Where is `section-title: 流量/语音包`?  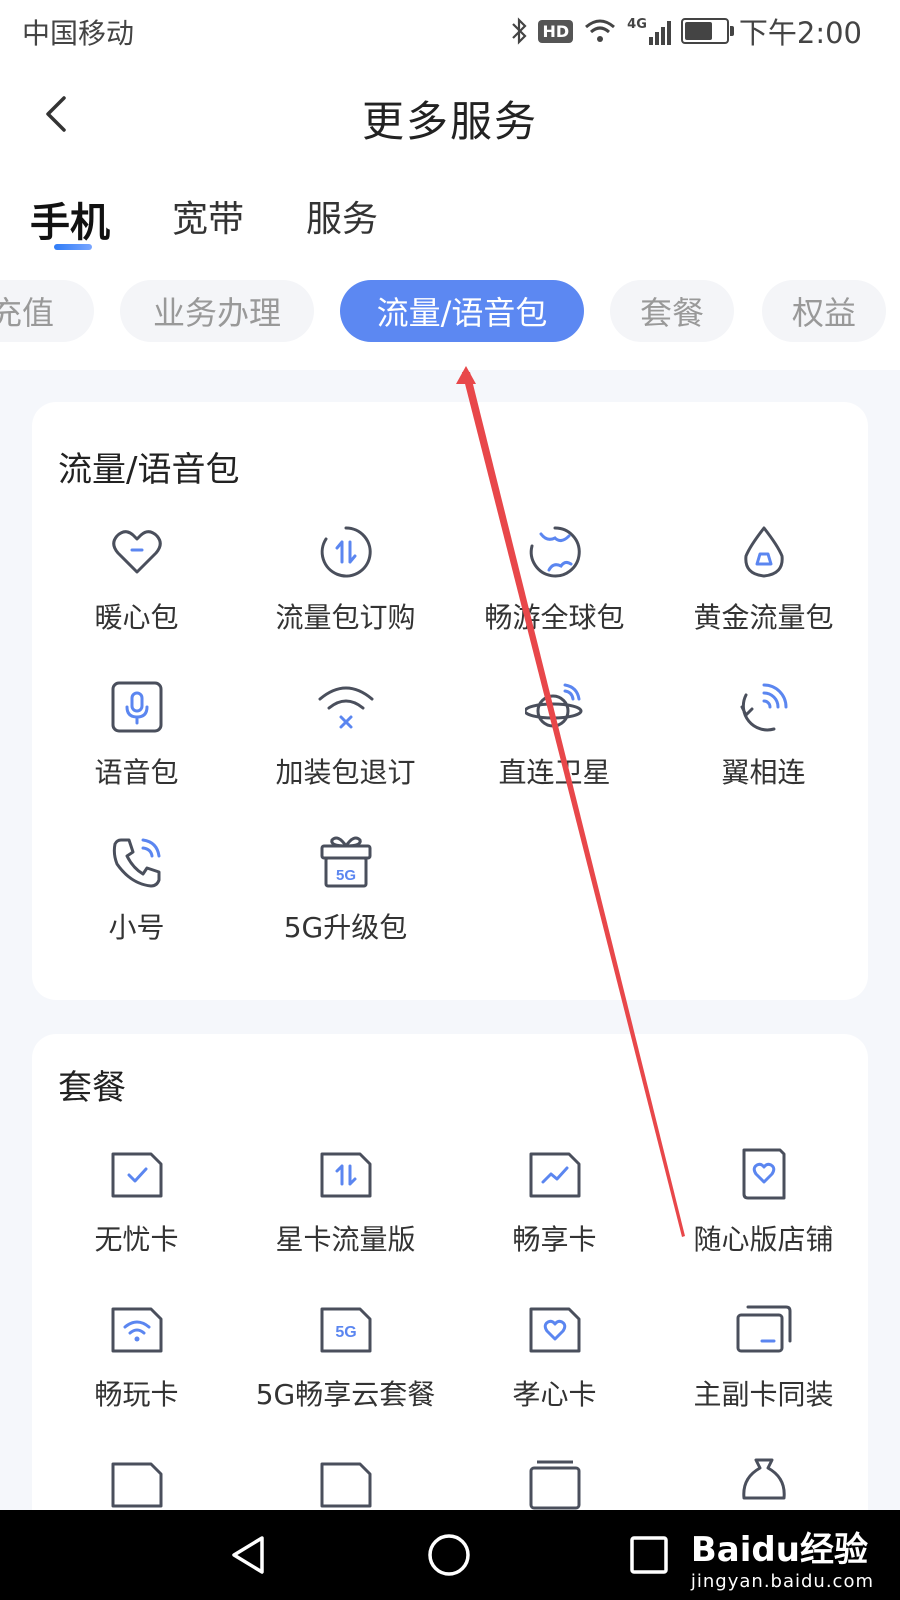
section-title: 流量/语音包 is located at coordinates (149, 470).